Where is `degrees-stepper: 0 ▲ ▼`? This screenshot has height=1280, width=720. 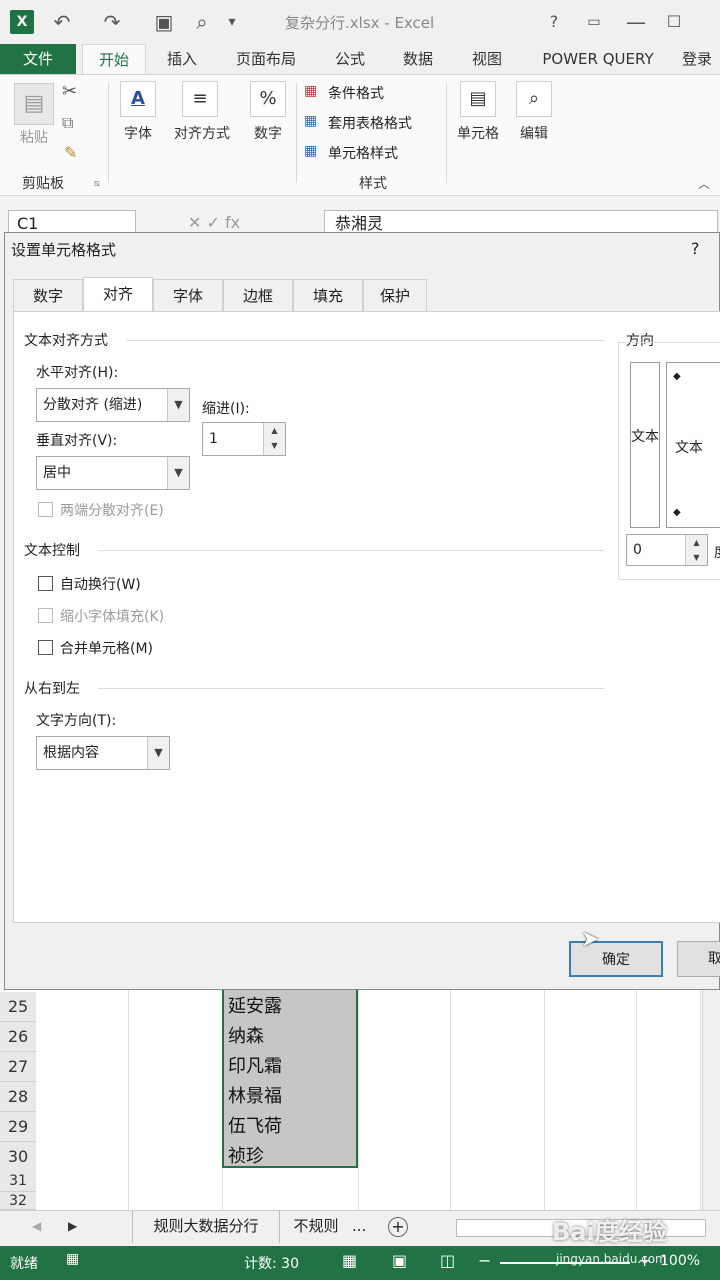 degrees-stepper: 0 ▲ ▼ is located at coordinates (667, 550).